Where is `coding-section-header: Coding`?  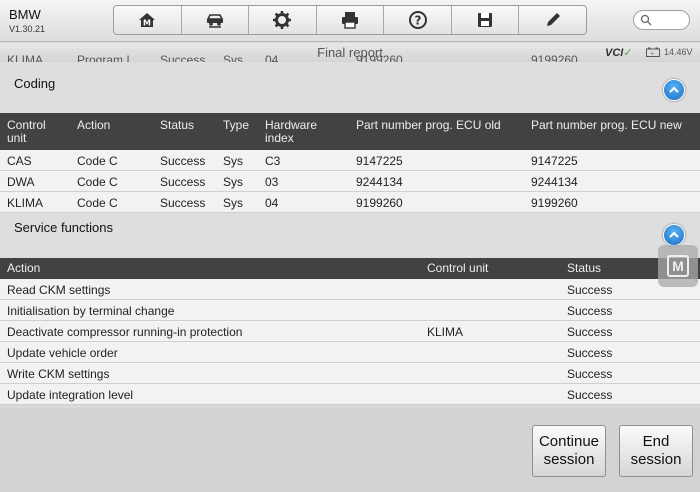 coding-section-header: Coding is located at coordinates (350, 87).